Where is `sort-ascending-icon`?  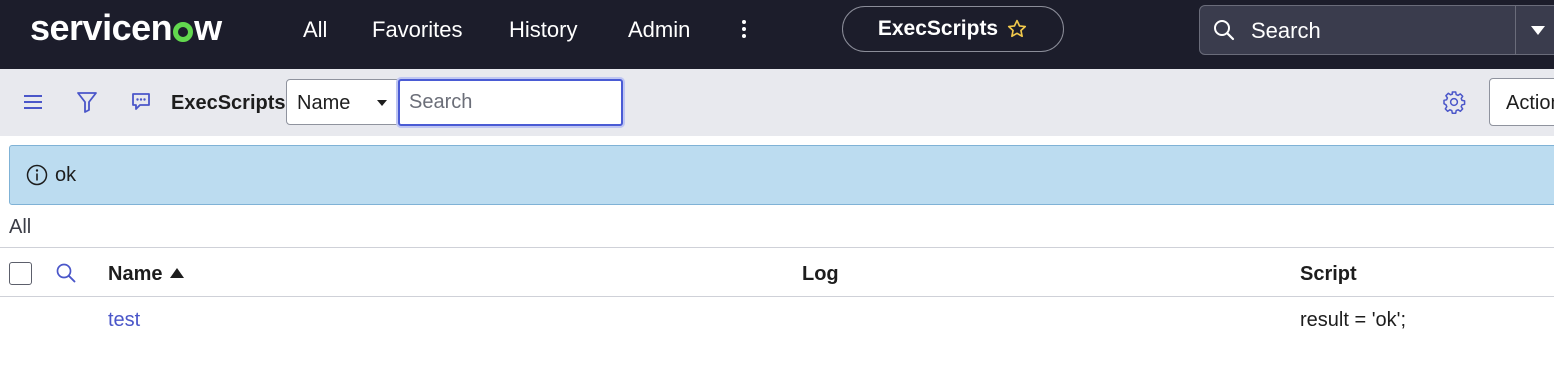
sort-ascending-icon is located at coordinates (177, 273).